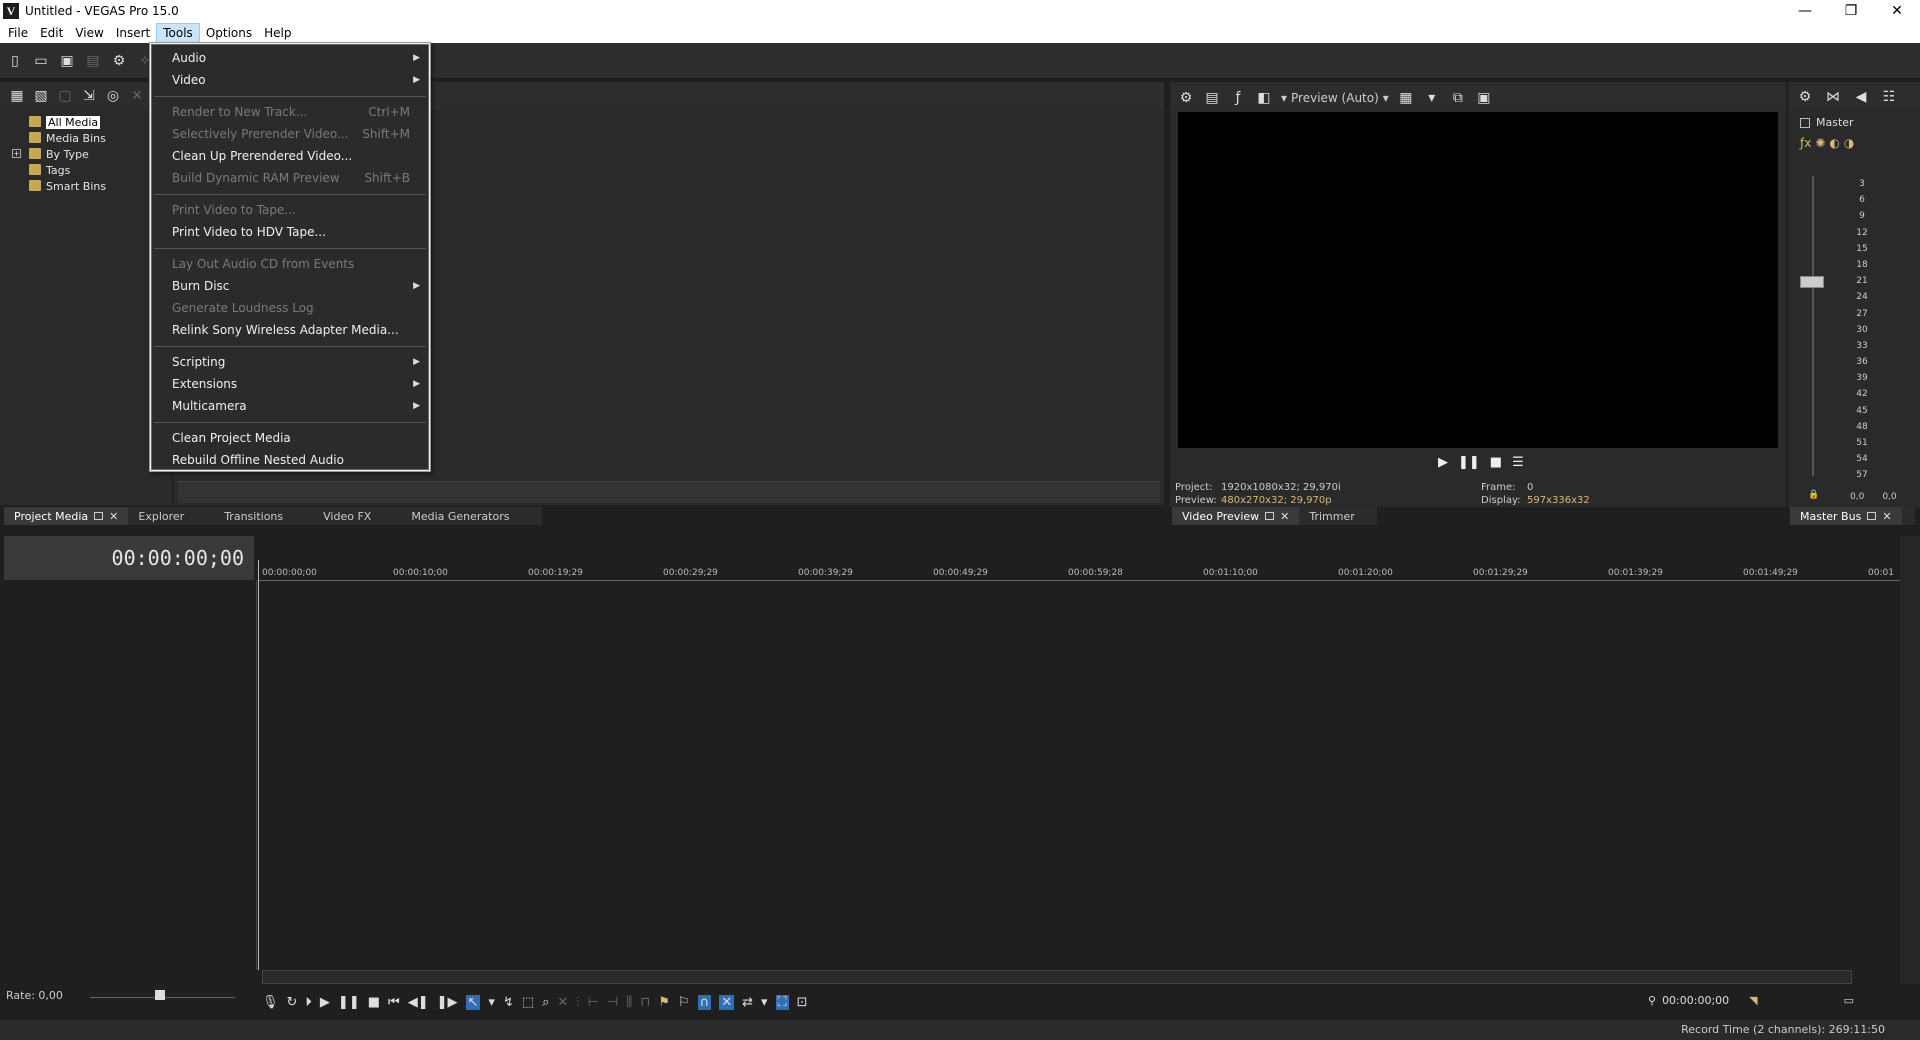  What do you see at coordinates (290, 438) in the screenshot?
I see `tools-menu-item-clean-project-media: Clean Project Media` at bounding box center [290, 438].